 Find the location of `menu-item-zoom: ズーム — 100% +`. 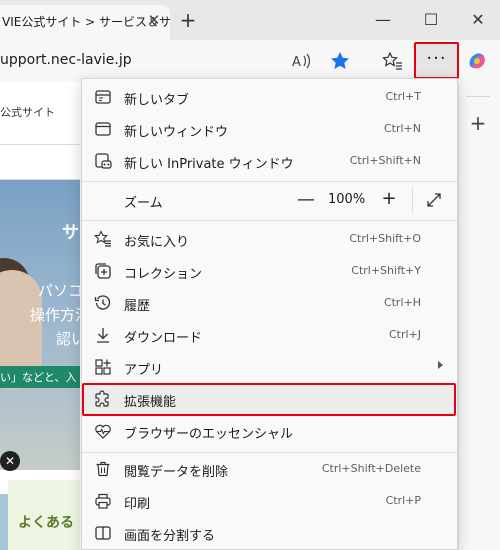

menu-item-zoom: ズーム — 100% + is located at coordinates (269, 200).